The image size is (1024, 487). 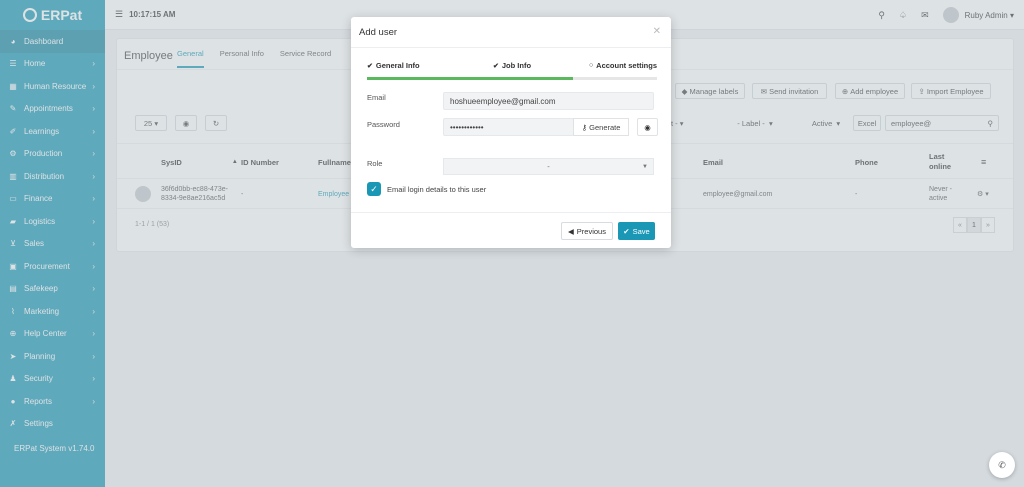 I want to click on eye-icon: ◉, so click(x=647, y=127).